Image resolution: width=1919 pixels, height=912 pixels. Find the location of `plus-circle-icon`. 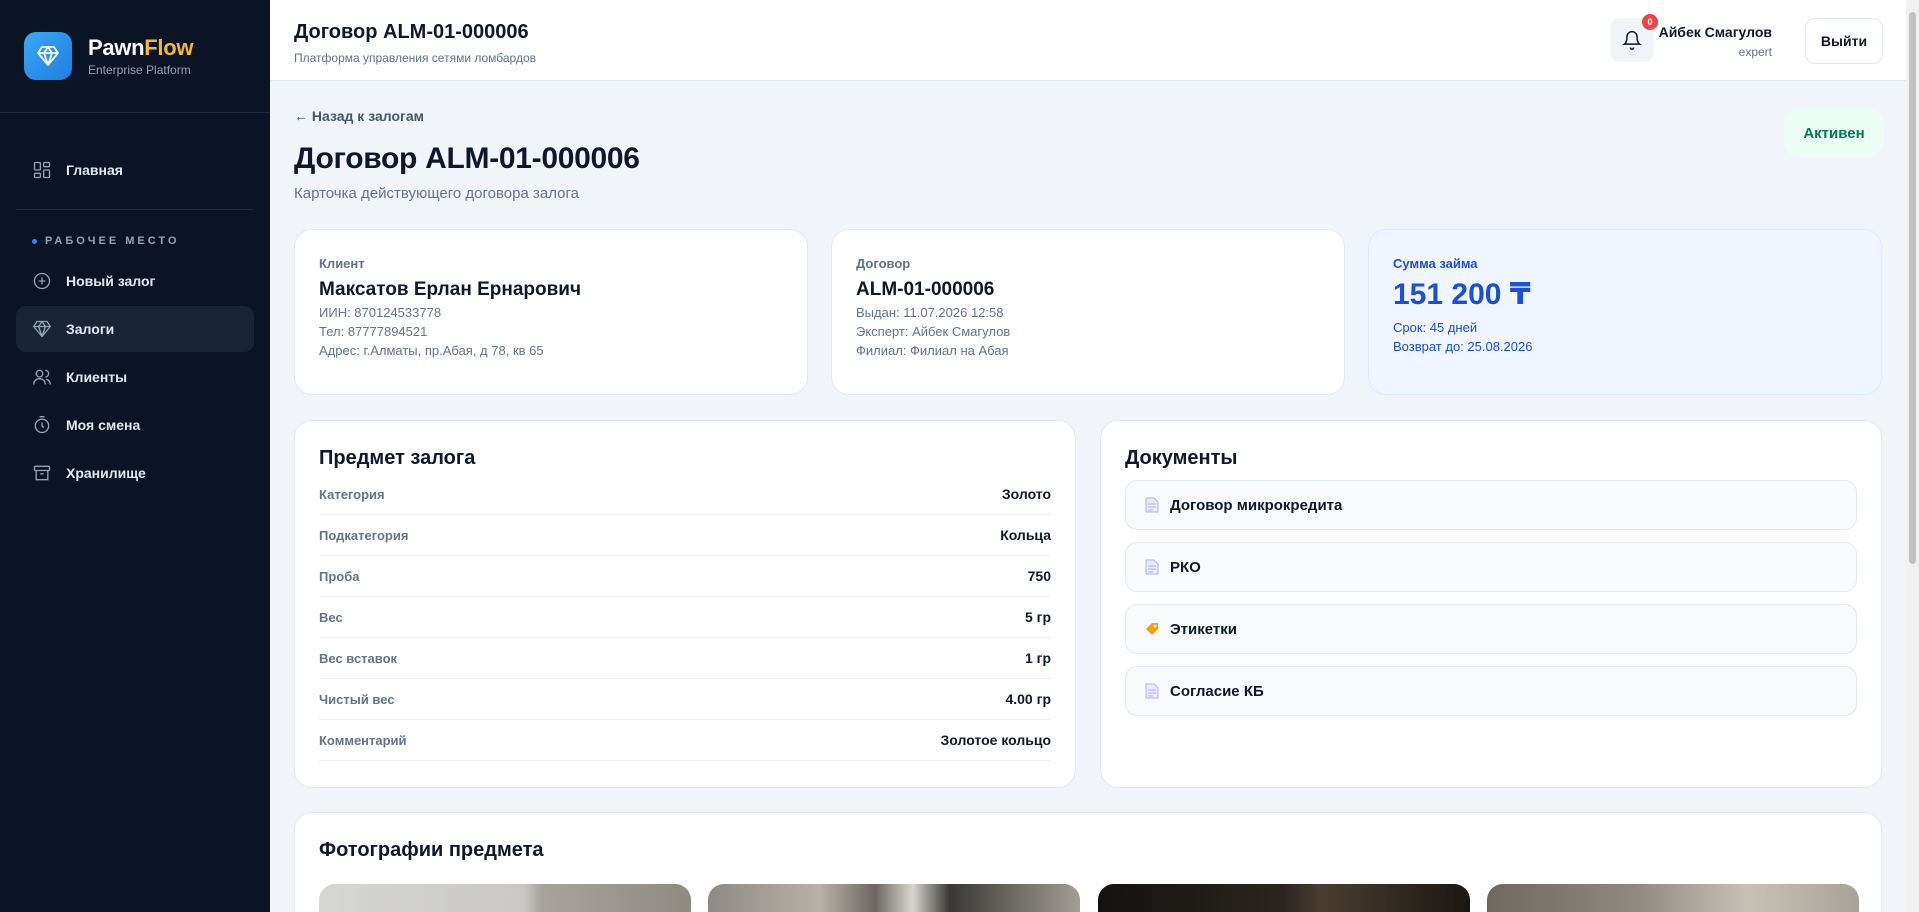

plus-circle-icon is located at coordinates (42, 281).